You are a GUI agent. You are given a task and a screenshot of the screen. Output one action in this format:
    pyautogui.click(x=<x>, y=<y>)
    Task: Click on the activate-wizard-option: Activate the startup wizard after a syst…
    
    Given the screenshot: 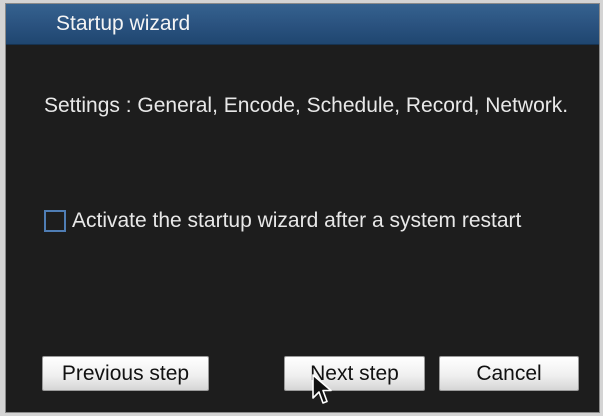 What is the action you would take?
    pyautogui.click(x=282, y=221)
    